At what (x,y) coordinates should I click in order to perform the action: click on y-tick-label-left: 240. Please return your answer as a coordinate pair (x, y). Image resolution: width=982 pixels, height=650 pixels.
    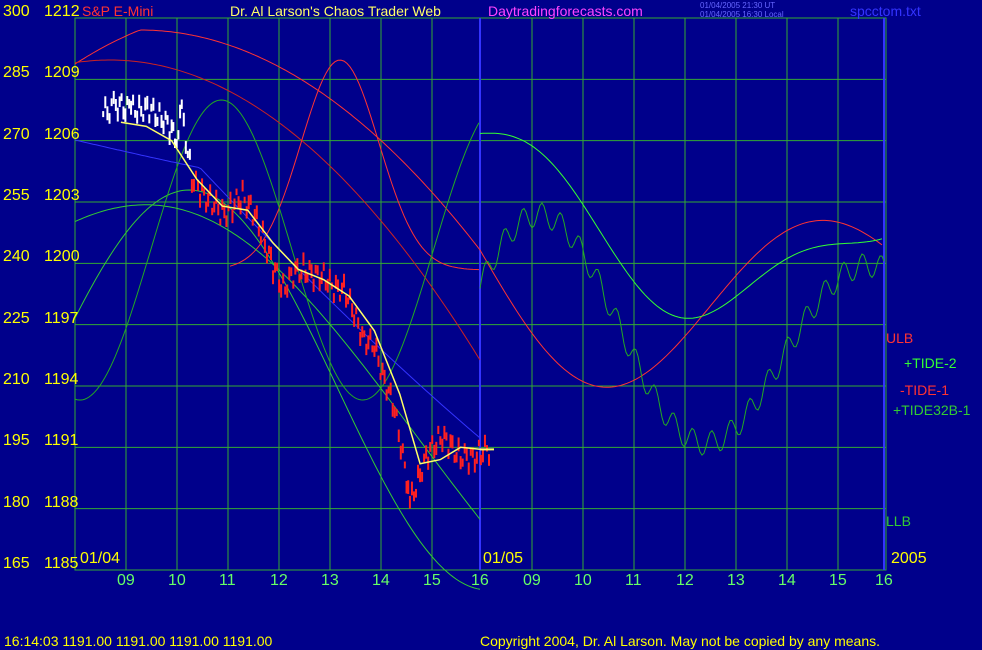
    Looking at the image, I should click on (16, 257).